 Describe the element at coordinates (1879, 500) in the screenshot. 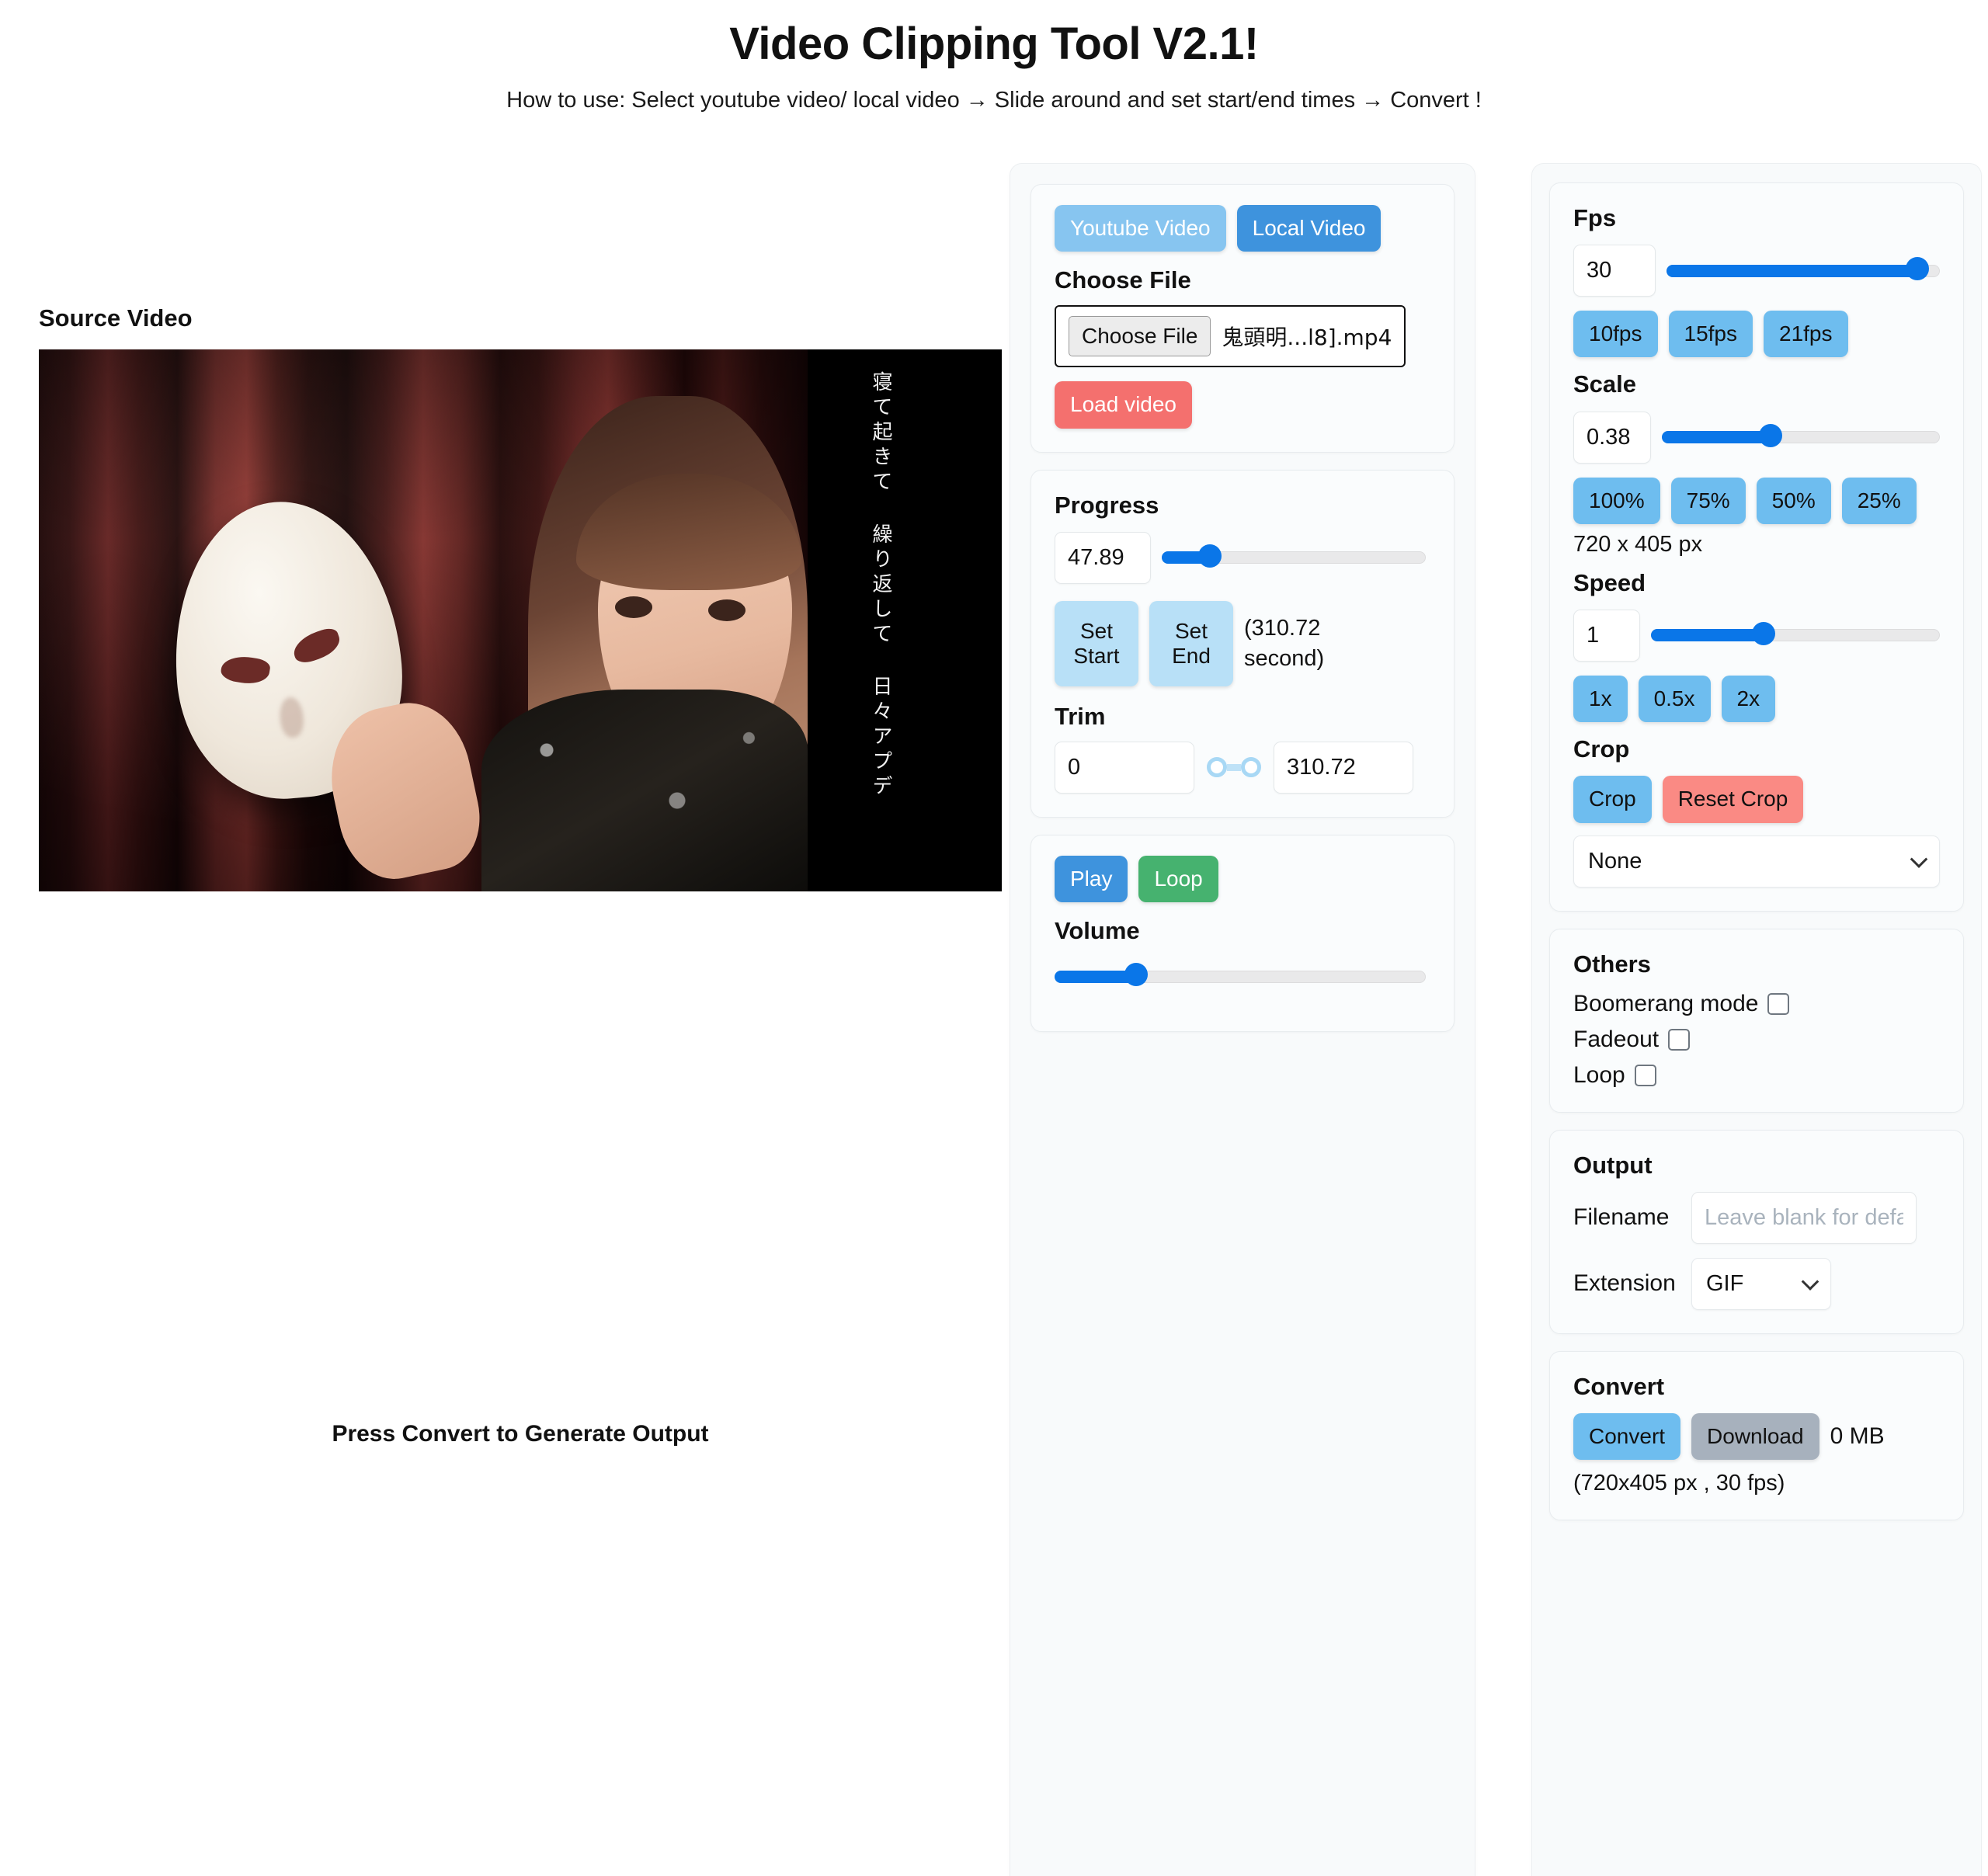

I see `scale-preset-25: 25%` at that location.